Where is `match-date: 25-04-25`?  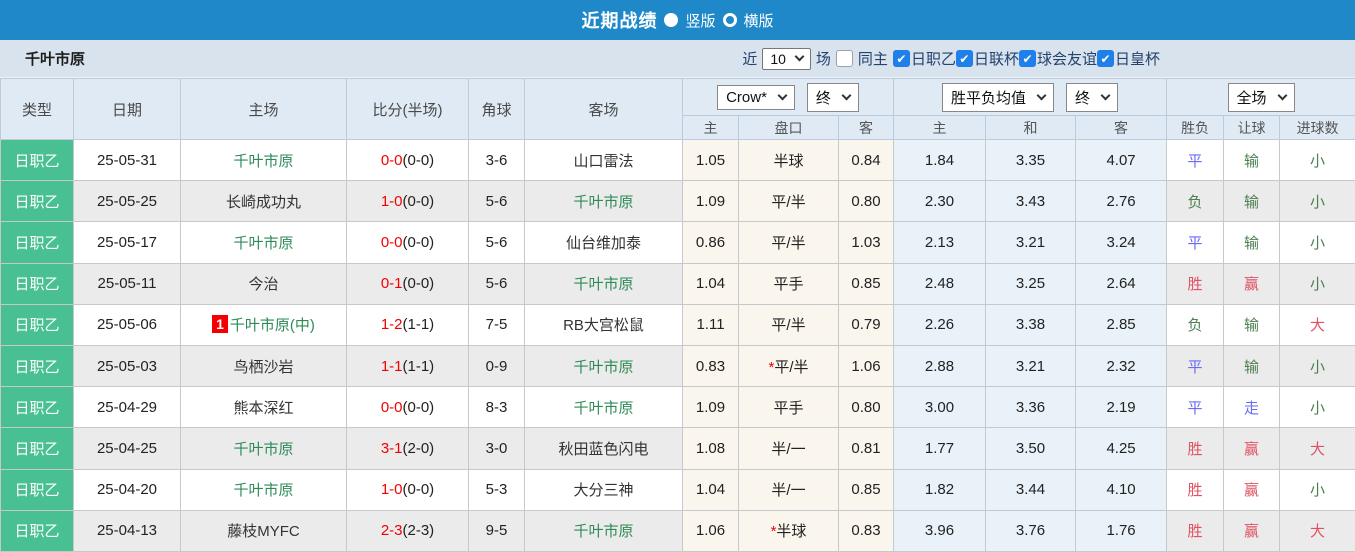 match-date: 25-04-25 is located at coordinates (127, 448).